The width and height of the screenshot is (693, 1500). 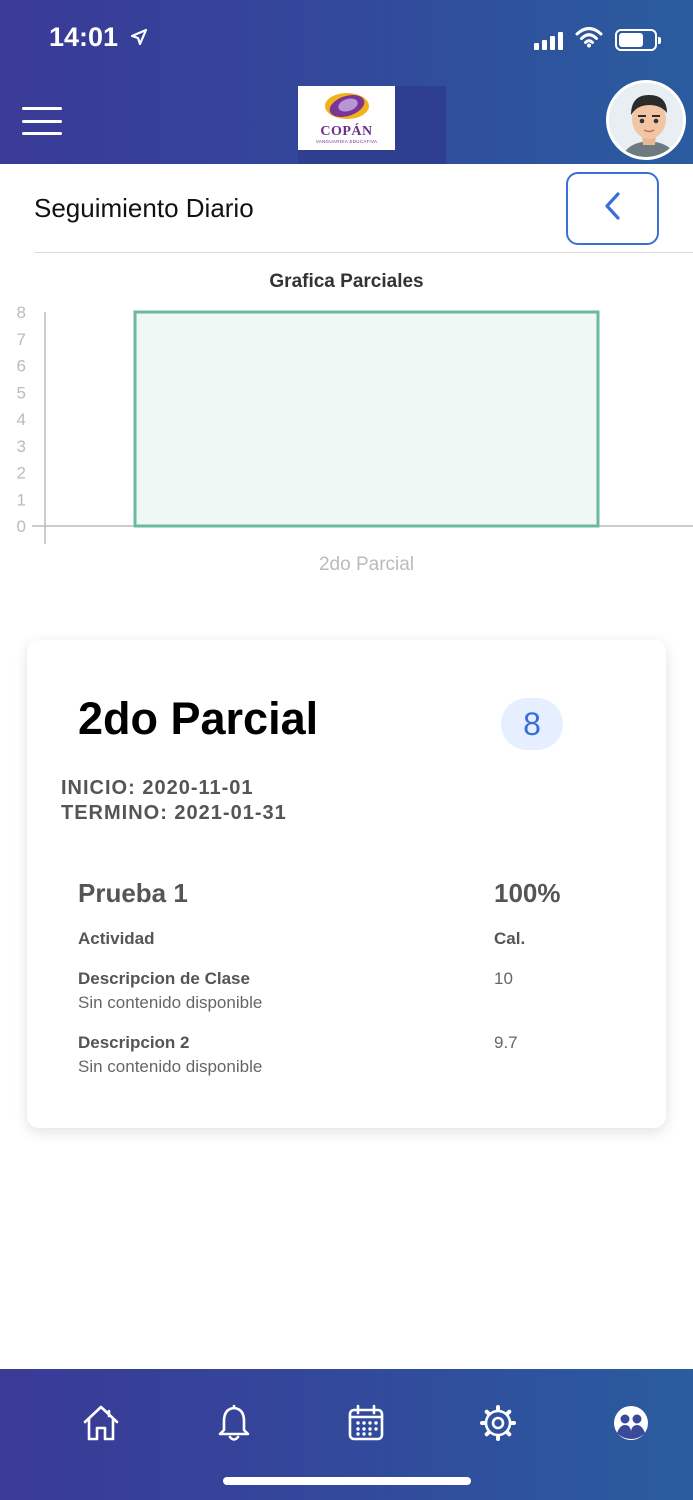 What do you see at coordinates (589, 39) in the screenshot?
I see `wifi-icon` at bounding box center [589, 39].